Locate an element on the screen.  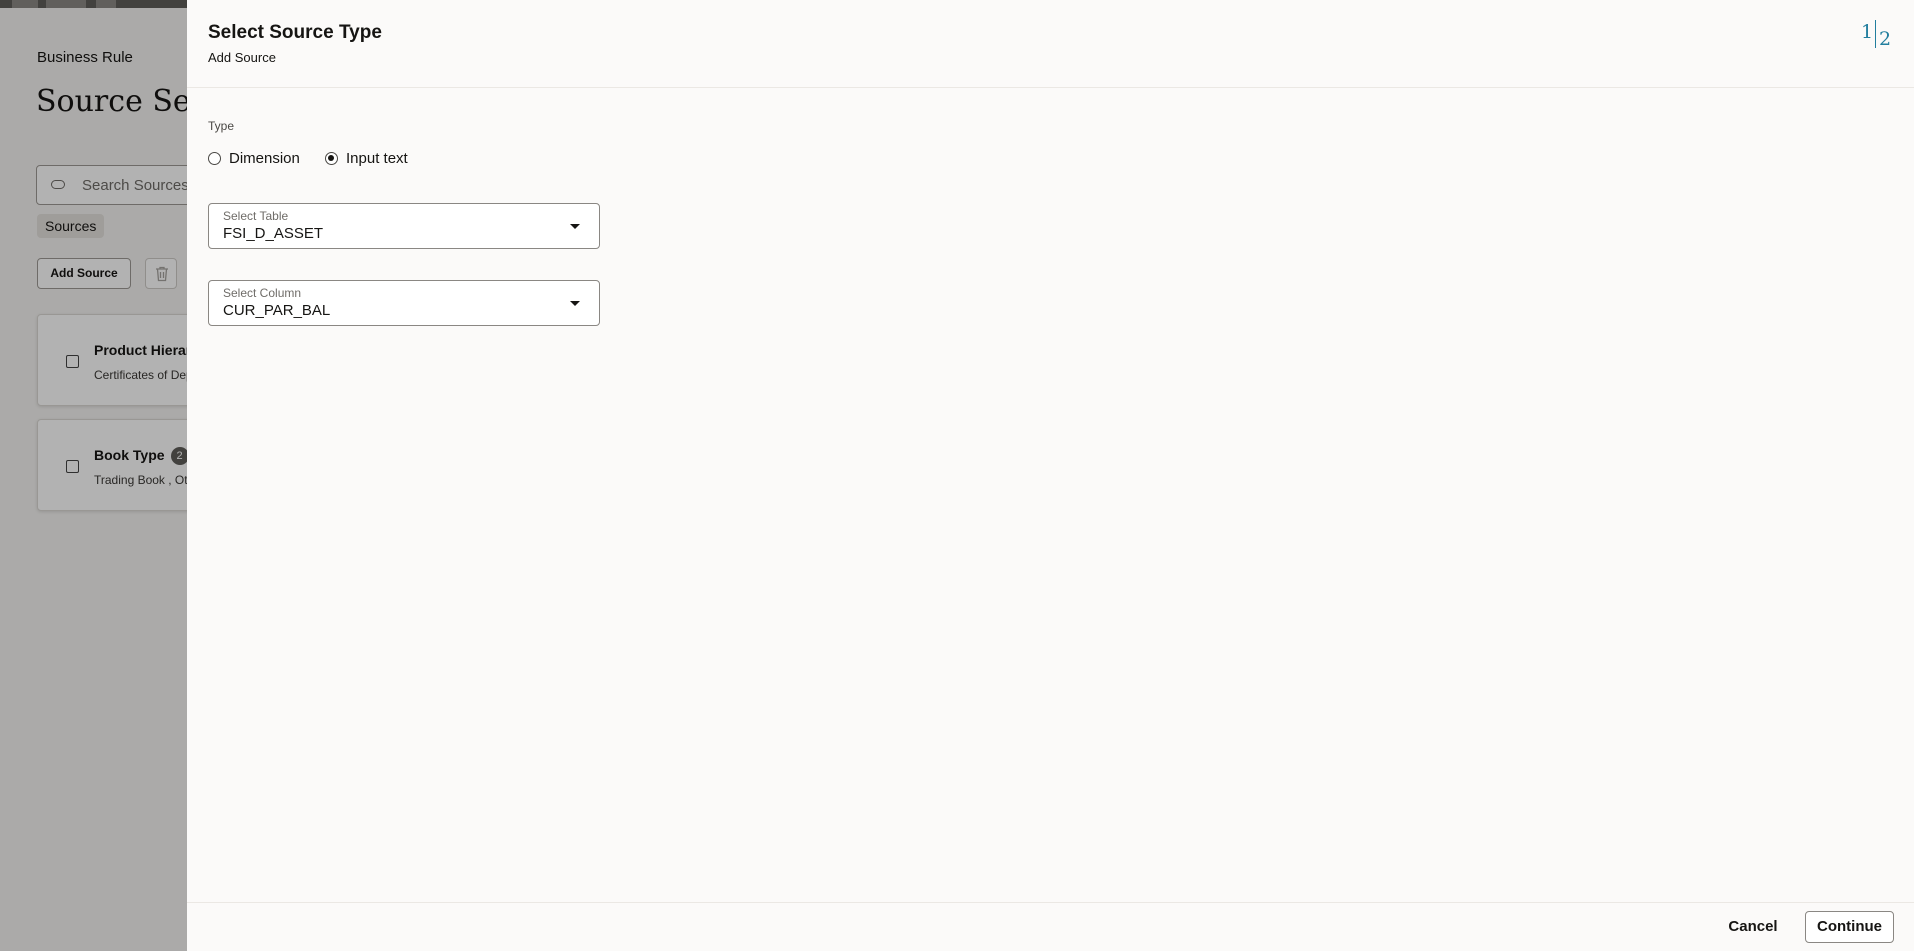
radio-dimension: Dimension is located at coordinates (254, 158).